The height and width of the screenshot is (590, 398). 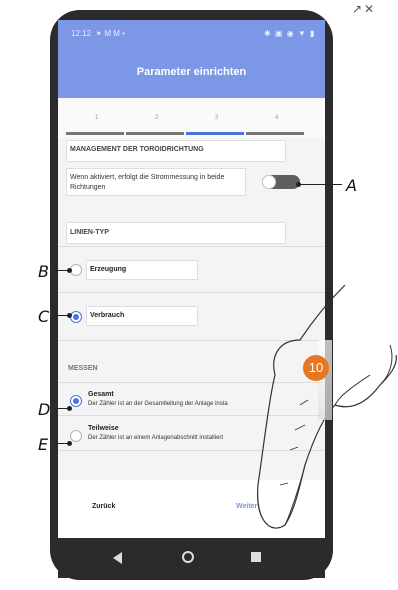 I want to click on option-label-erzeugung: Erzeugung, so click(x=108, y=269).